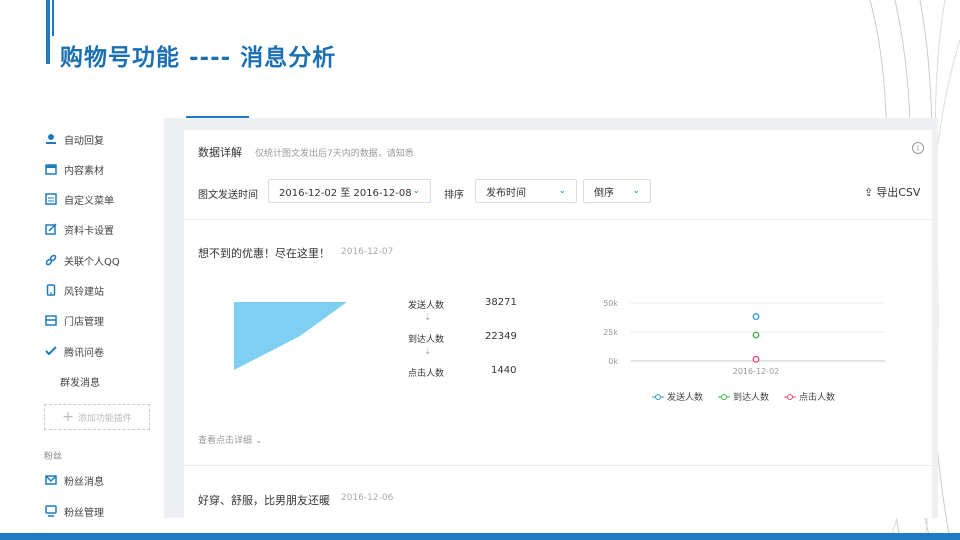  I want to click on legend-send: 发送人数, so click(677, 396).